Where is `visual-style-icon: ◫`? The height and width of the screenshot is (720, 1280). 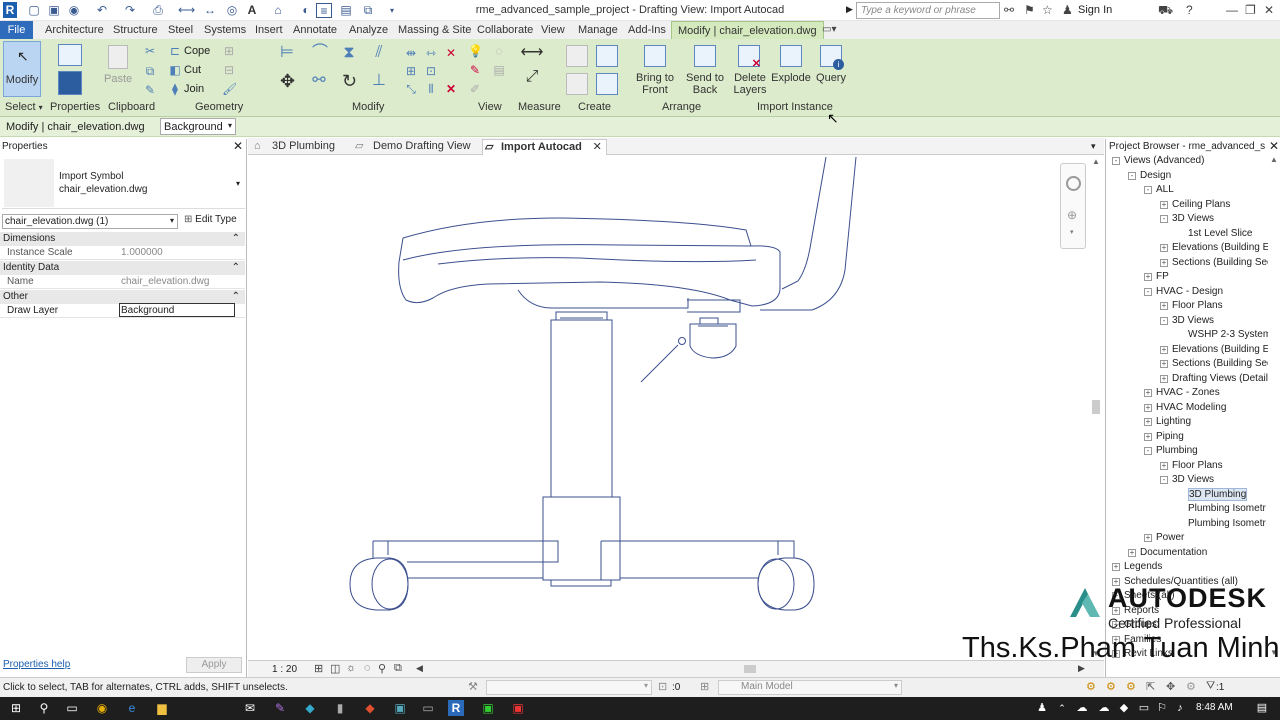 visual-style-icon: ◫ is located at coordinates (335, 668).